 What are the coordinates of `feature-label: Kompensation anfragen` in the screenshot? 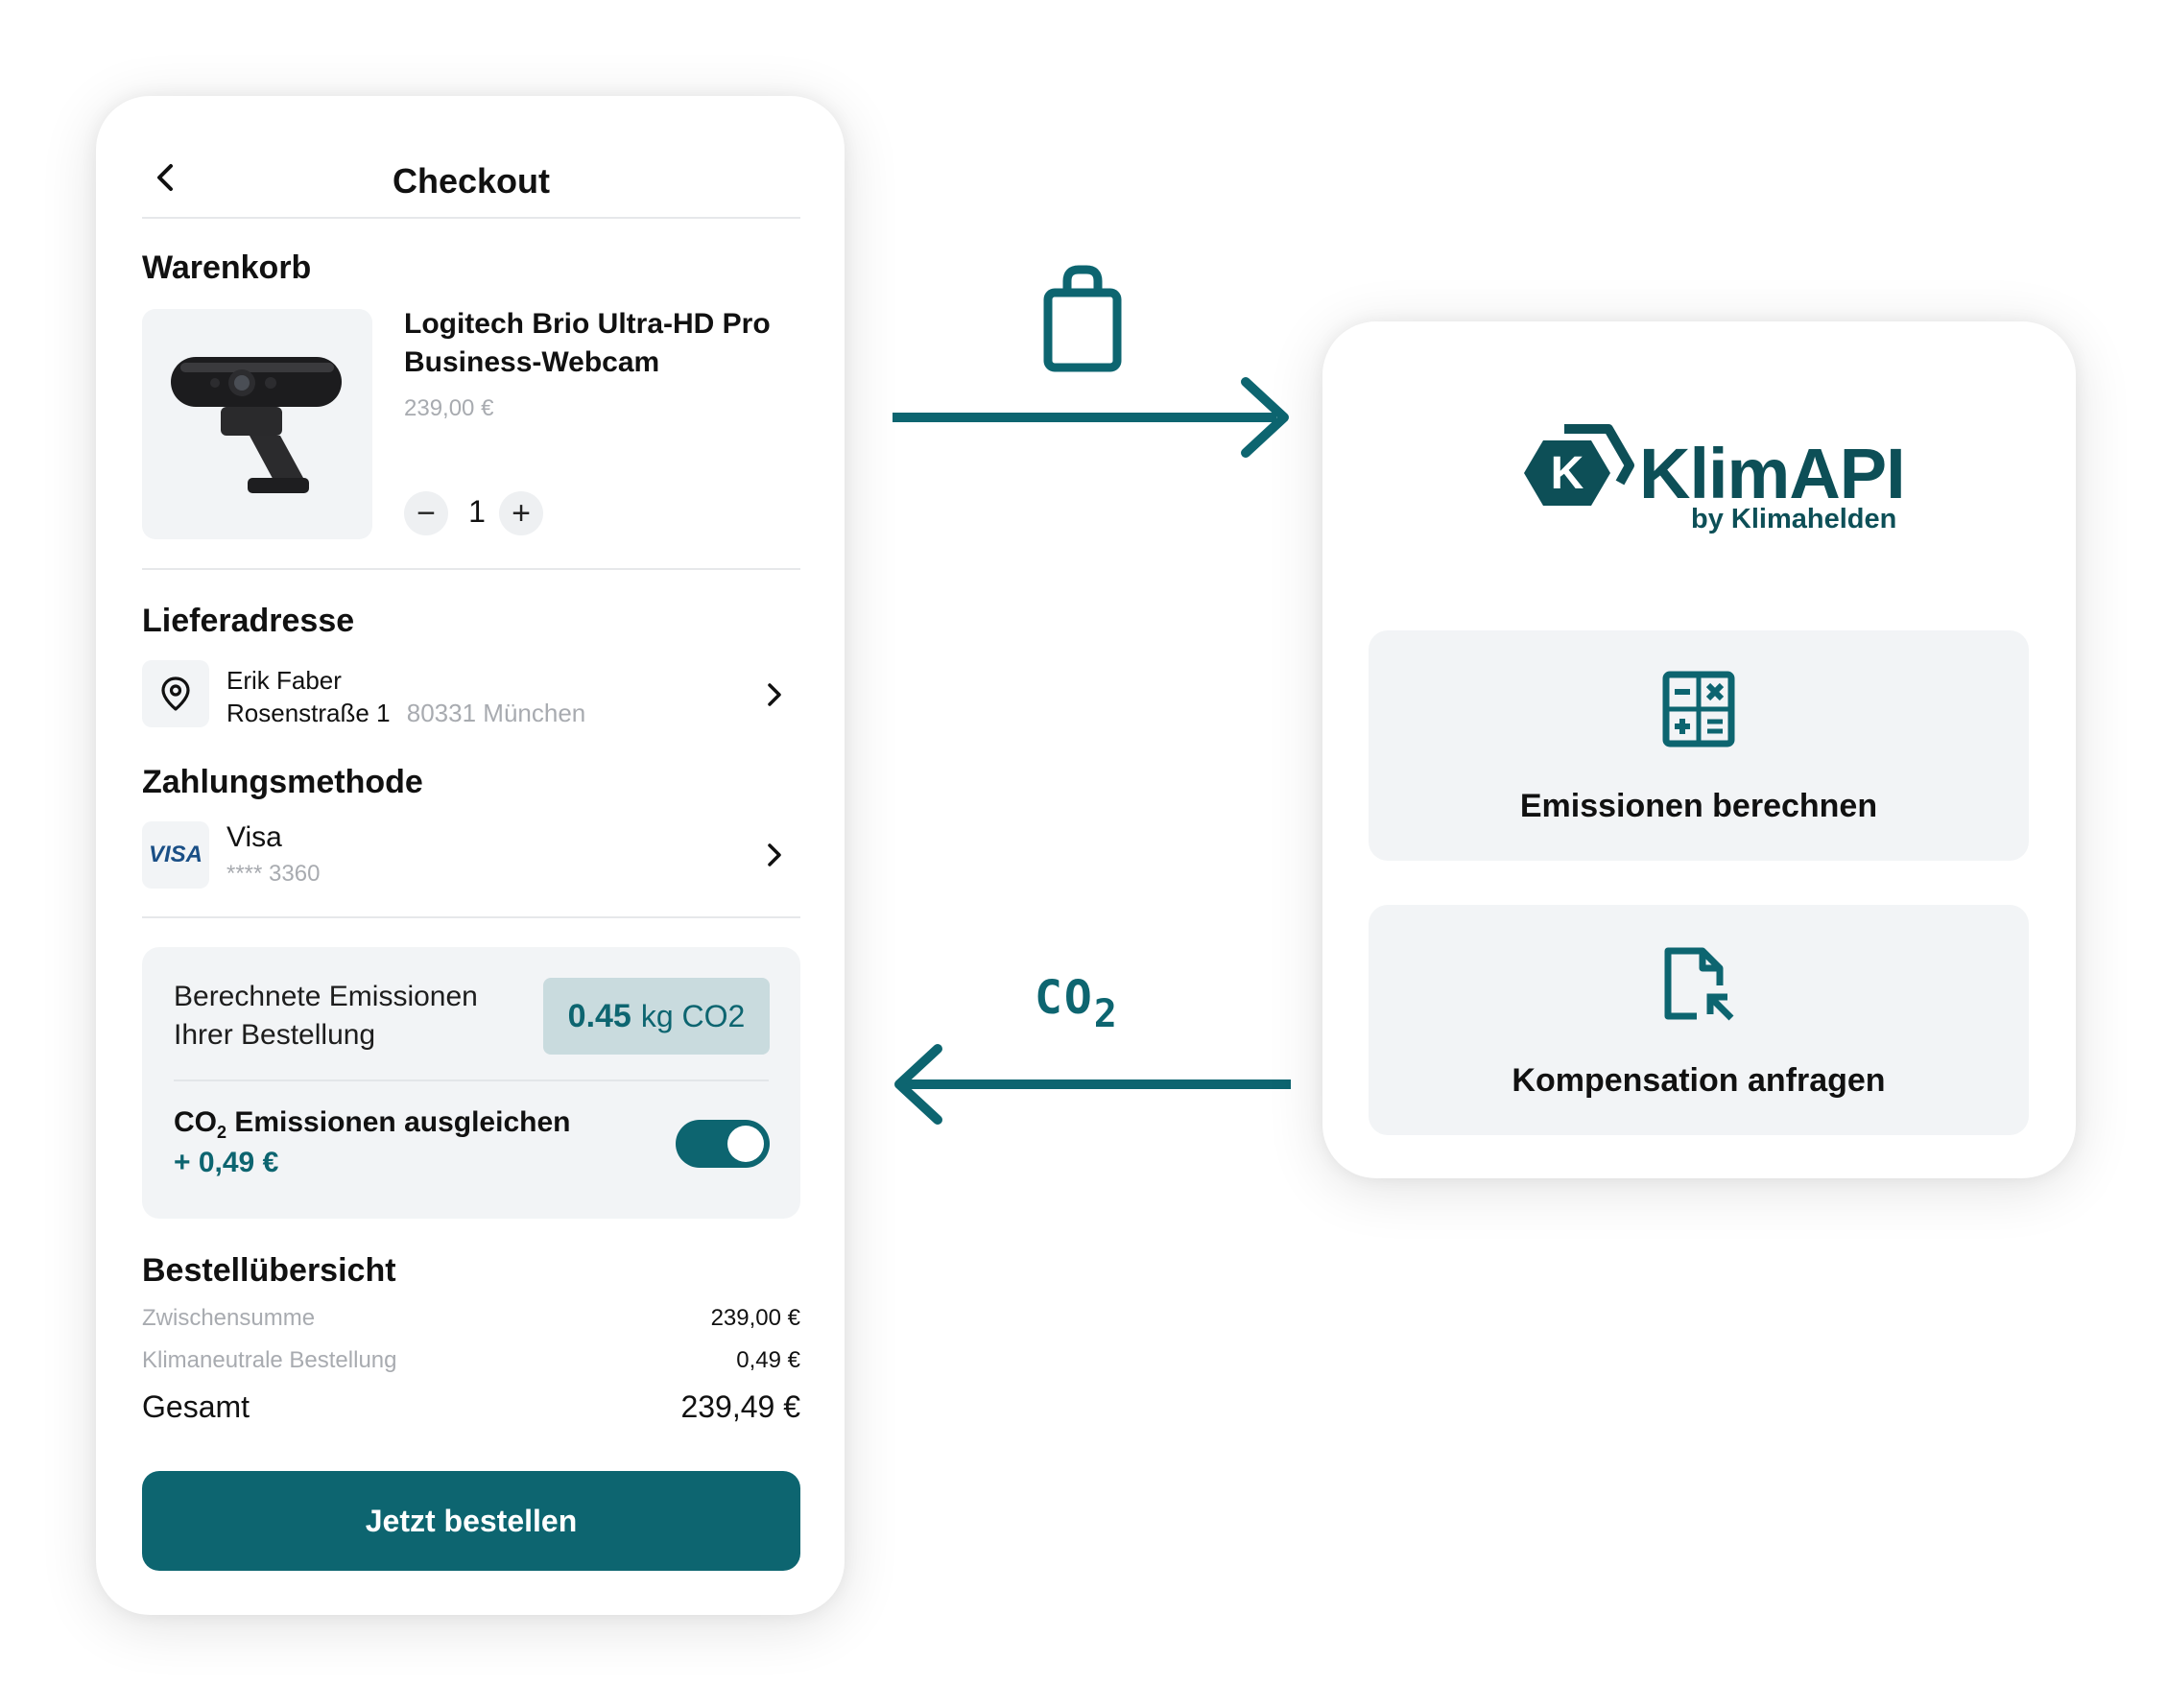 It's located at (1699, 1080).